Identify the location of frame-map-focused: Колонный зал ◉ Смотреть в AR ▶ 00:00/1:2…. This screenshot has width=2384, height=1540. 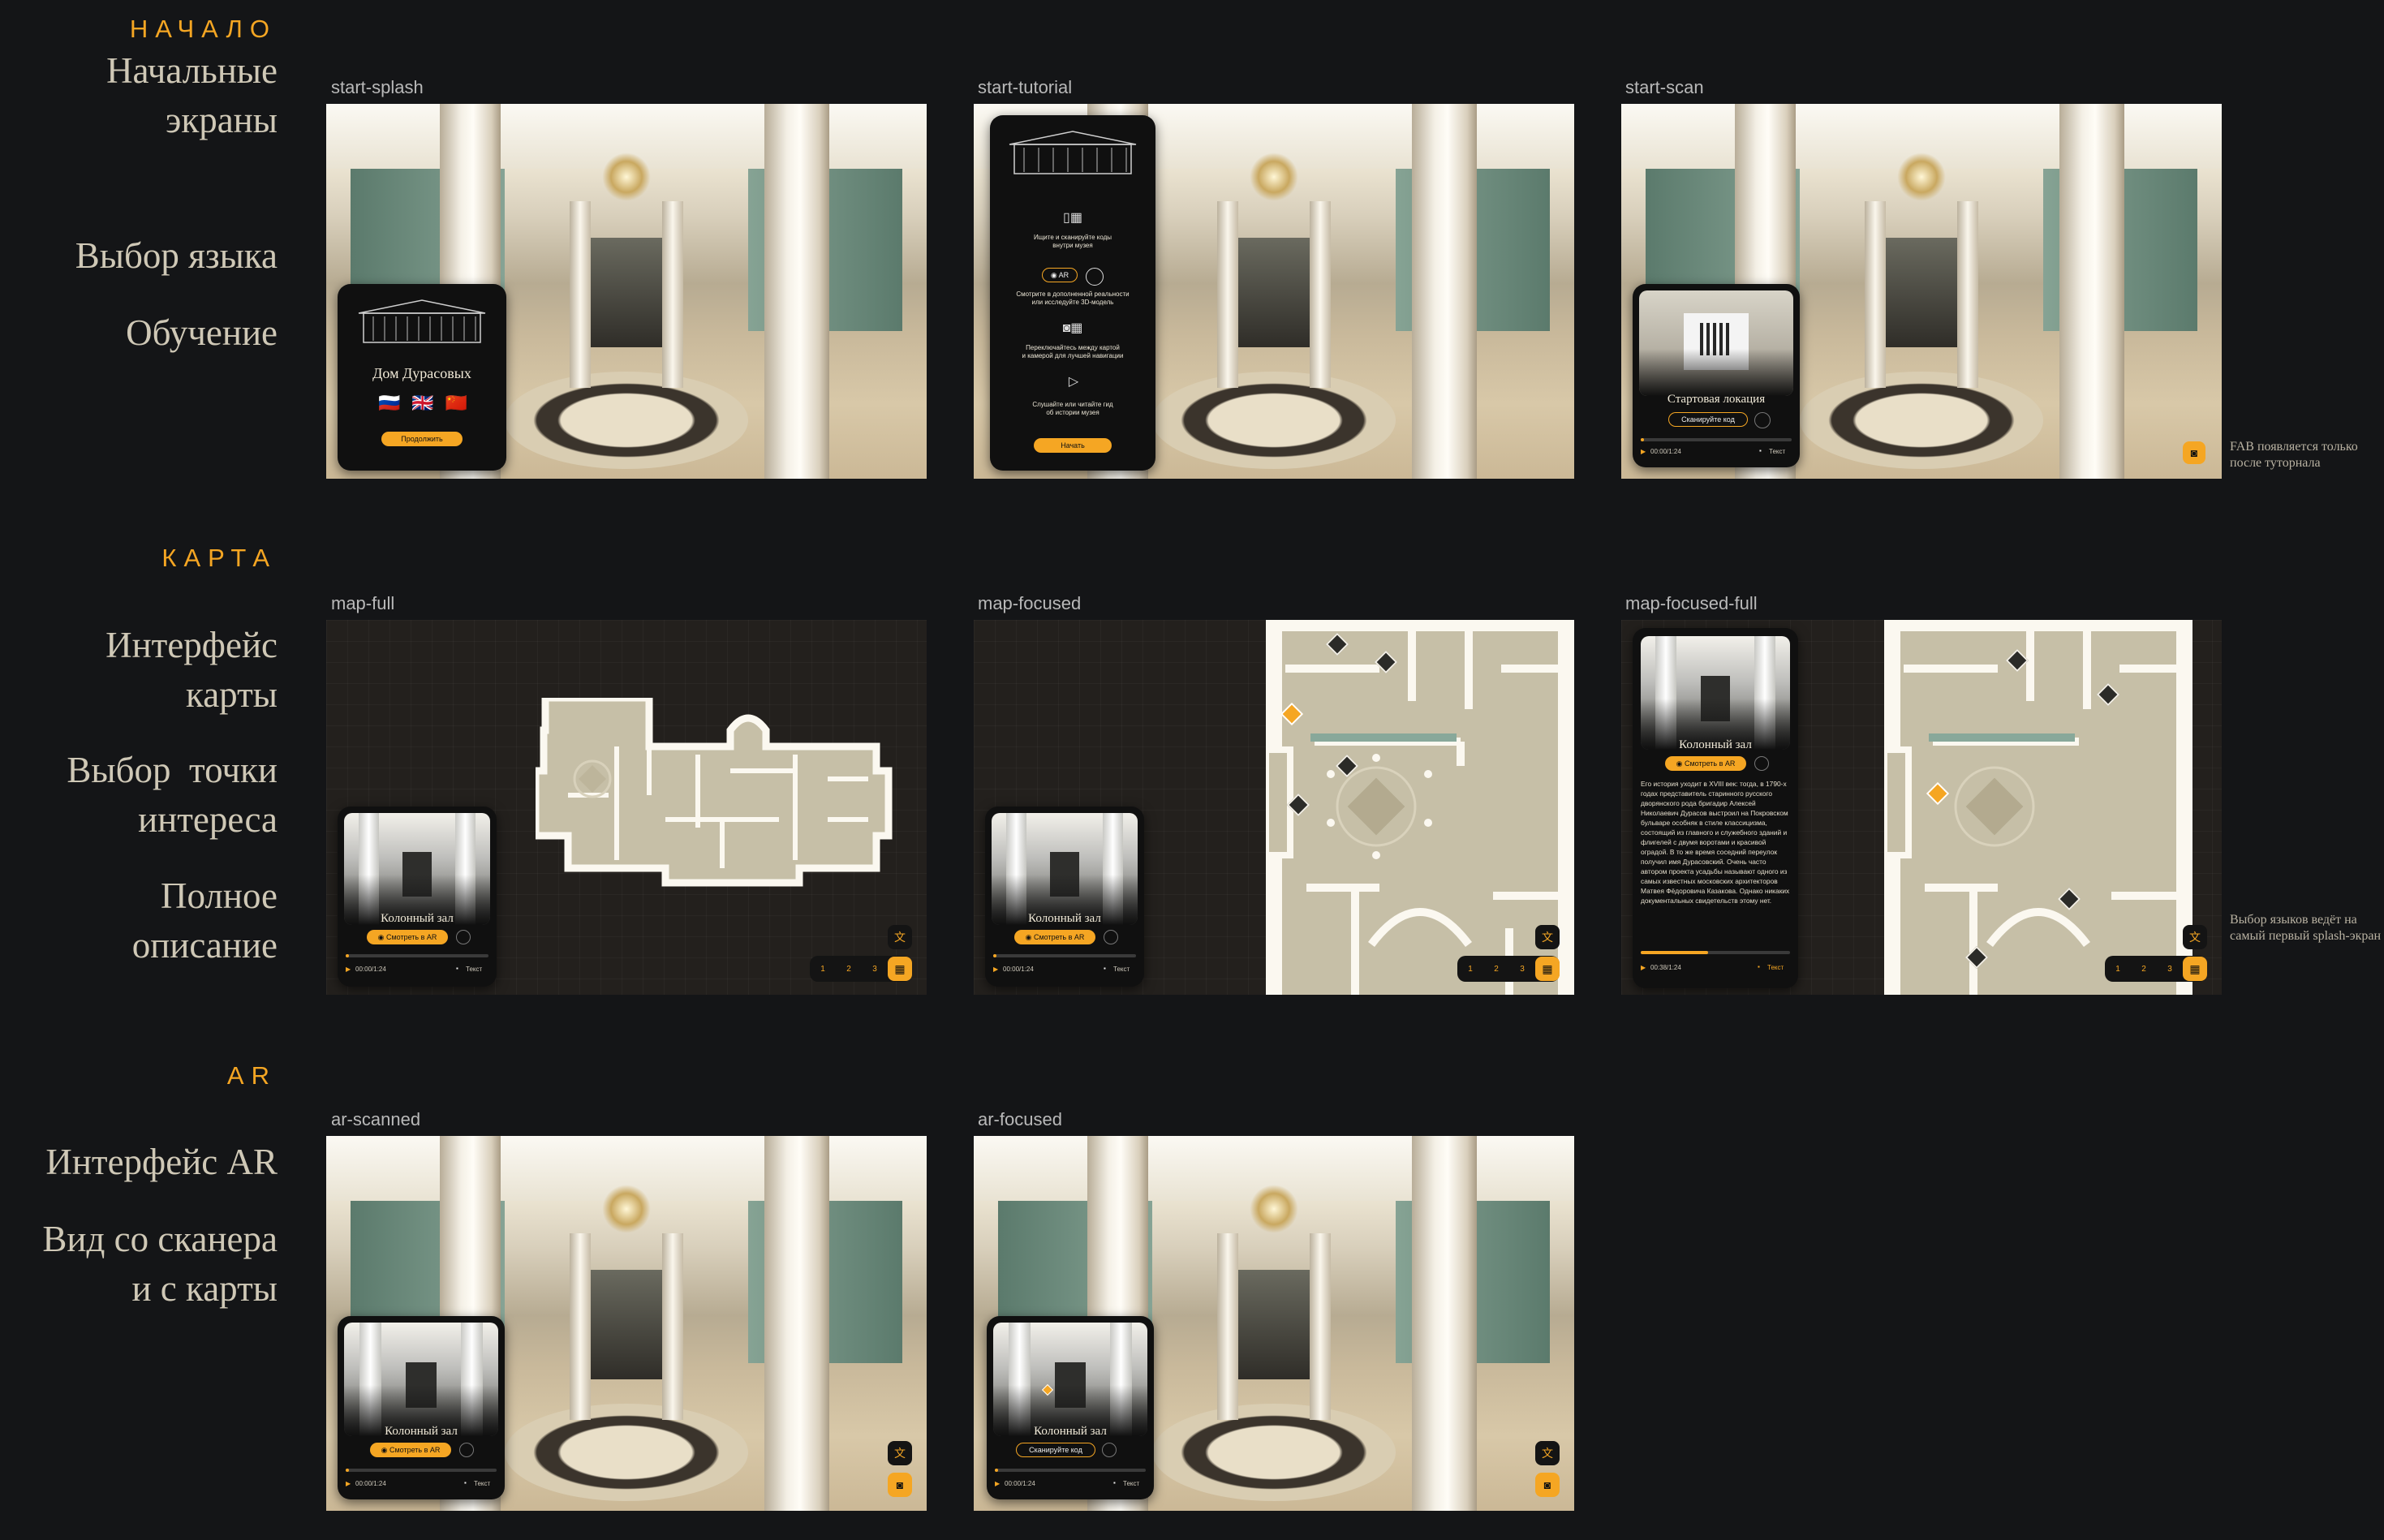
(1274, 807).